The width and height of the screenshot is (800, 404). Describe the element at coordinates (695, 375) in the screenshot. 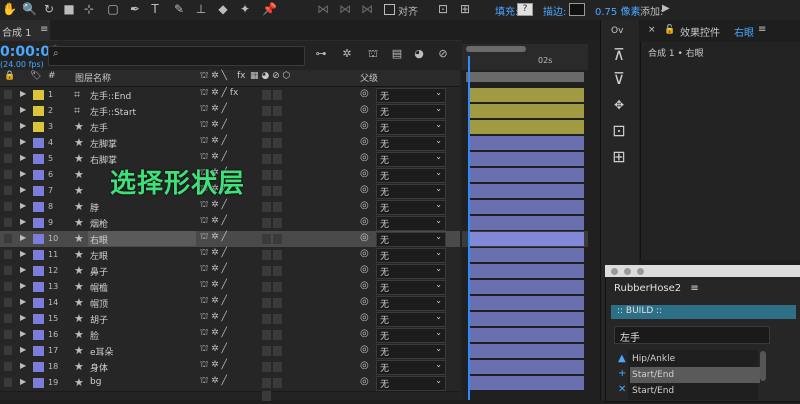

I see `list-item: Start/End` at that location.